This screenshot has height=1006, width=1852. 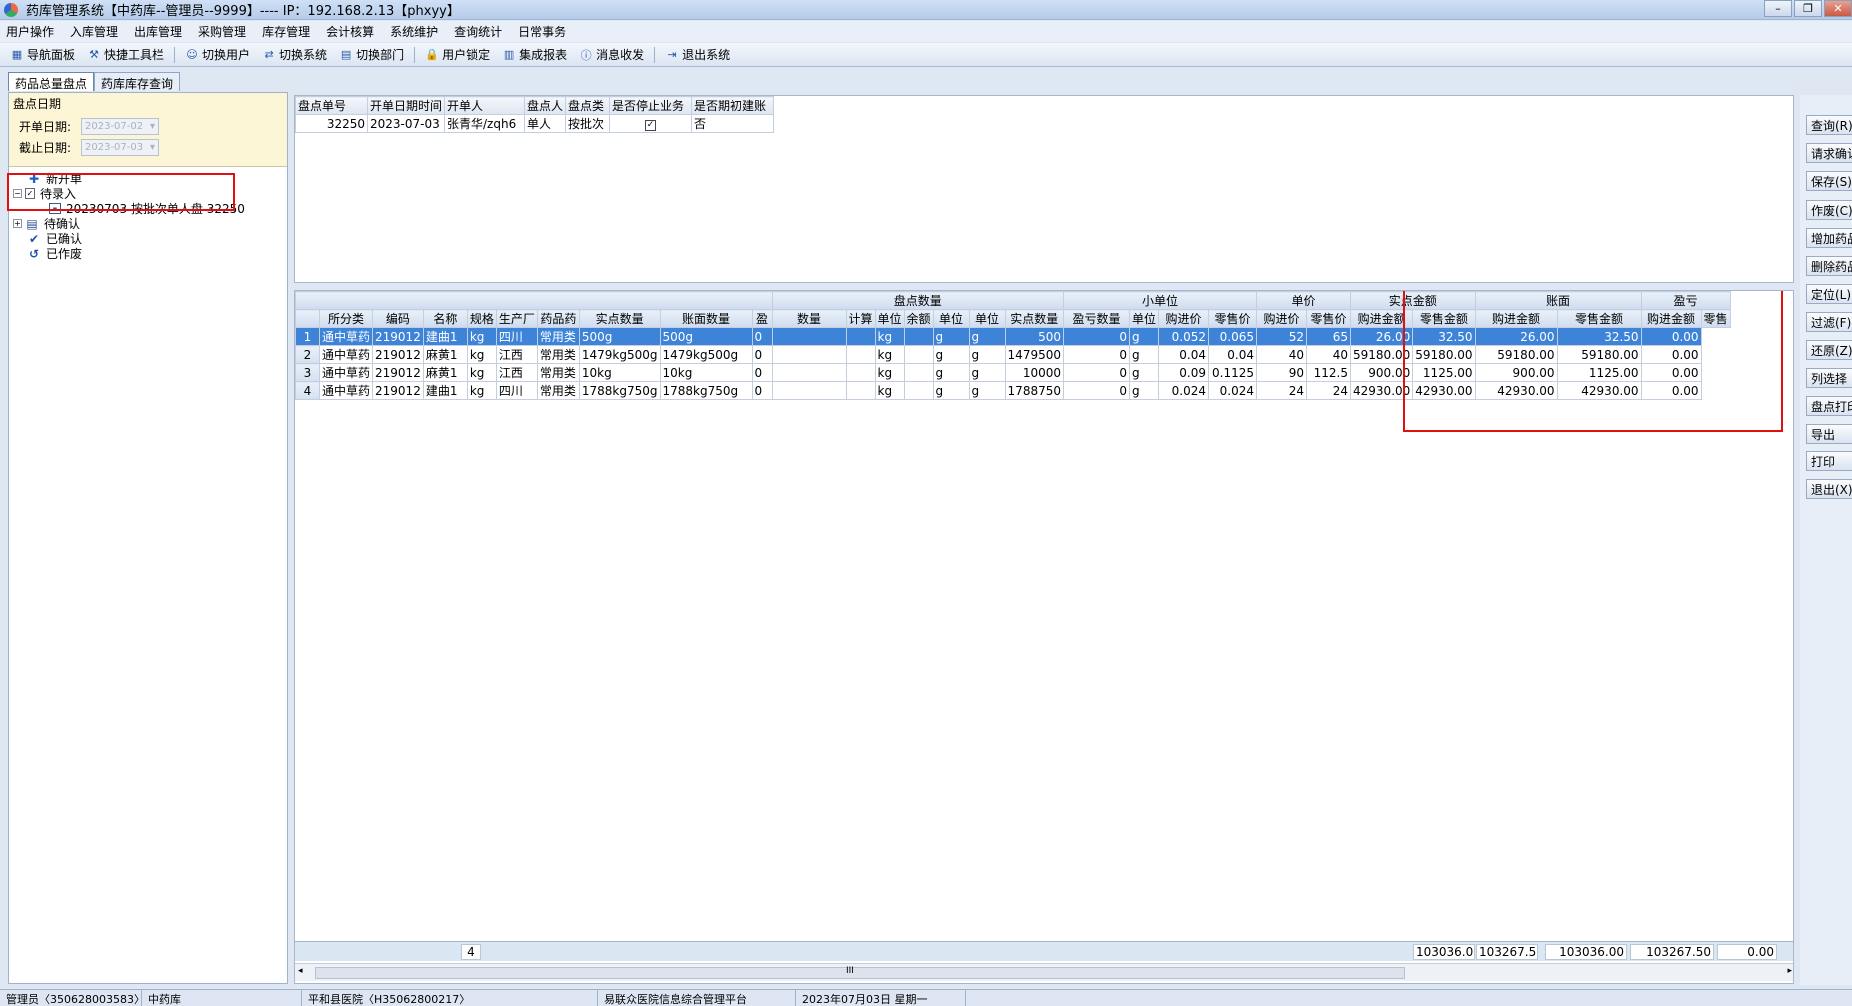 What do you see at coordinates (478, 31) in the screenshot?
I see `menu-query: 查询统计` at bounding box center [478, 31].